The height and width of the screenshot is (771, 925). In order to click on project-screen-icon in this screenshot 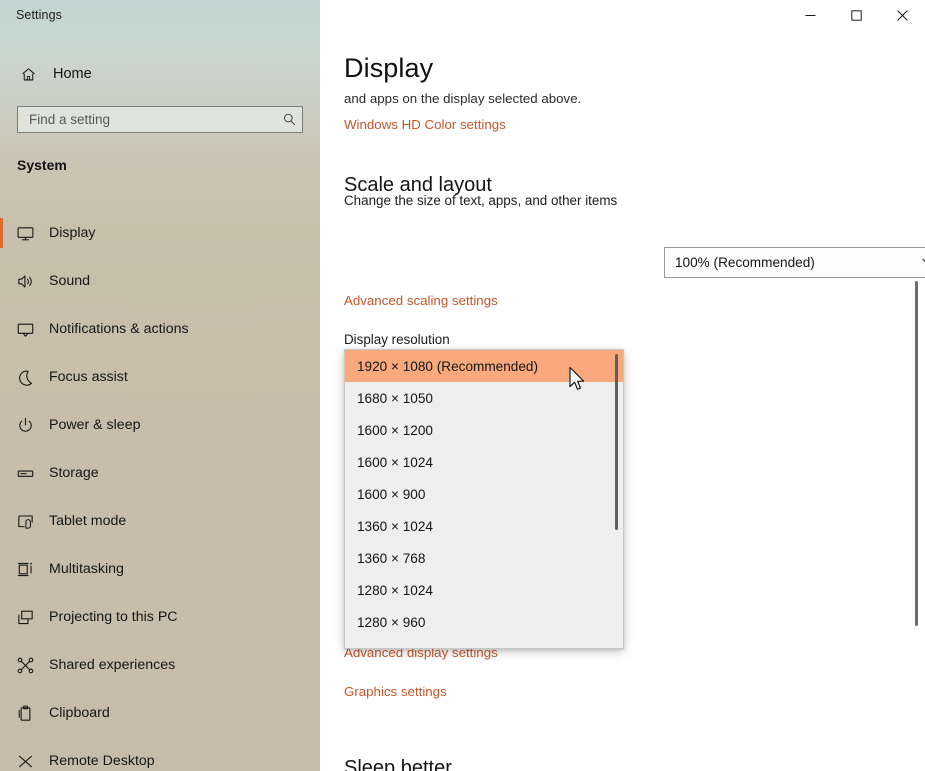, I will do `click(27, 617)`.